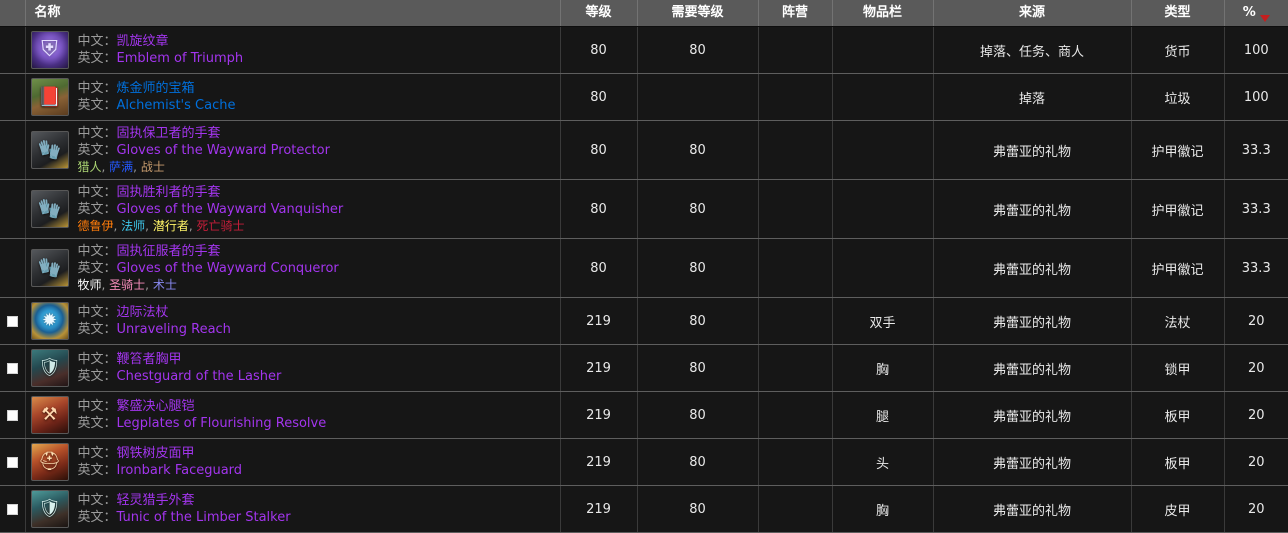 The image size is (1288, 533). Describe the element at coordinates (599, 13) in the screenshot. I see `column-header-level: 等级` at that location.